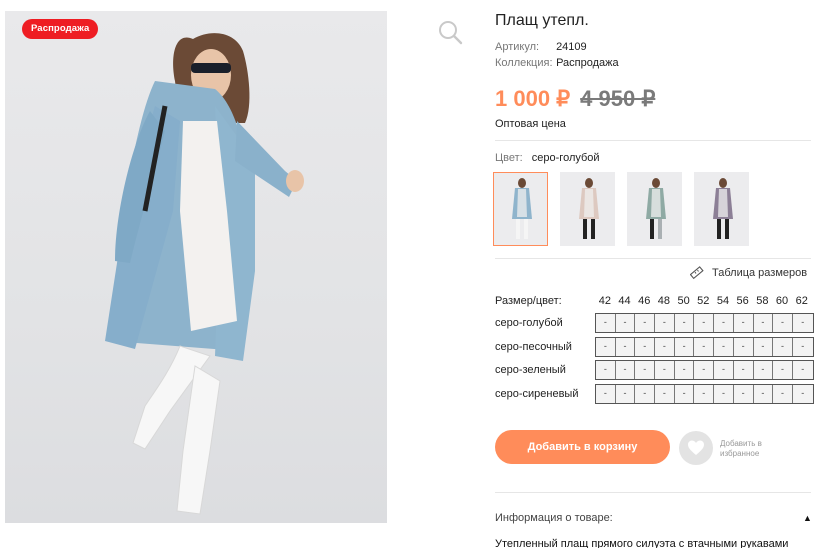 The width and height of the screenshot is (825, 548). I want to click on color-label: Цвет:, so click(509, 158).